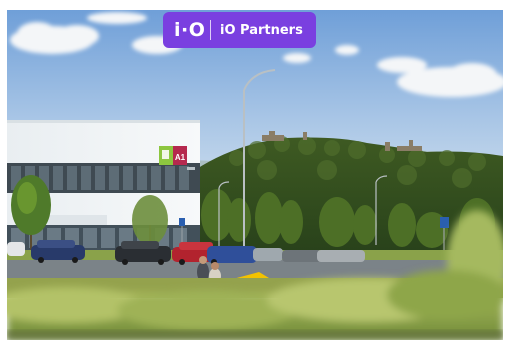 Image resolution: width=505 pixels, height=343 pixels. I want to click on partner-name: iO Partners, so click(261, 30).